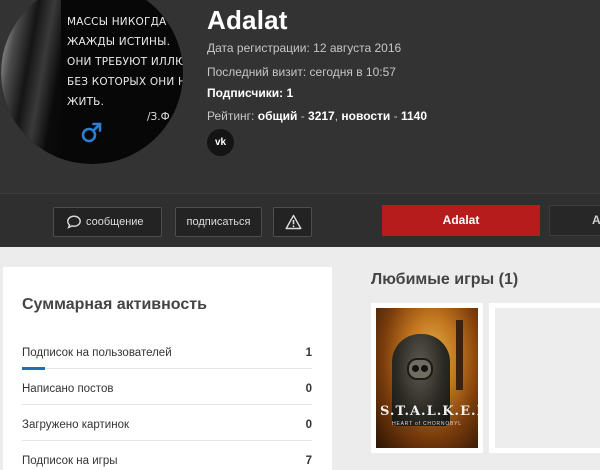 The height and width of the screenshot is (470, 600). I want to click on activity-title: Суммарная активность, so click(114, 304).